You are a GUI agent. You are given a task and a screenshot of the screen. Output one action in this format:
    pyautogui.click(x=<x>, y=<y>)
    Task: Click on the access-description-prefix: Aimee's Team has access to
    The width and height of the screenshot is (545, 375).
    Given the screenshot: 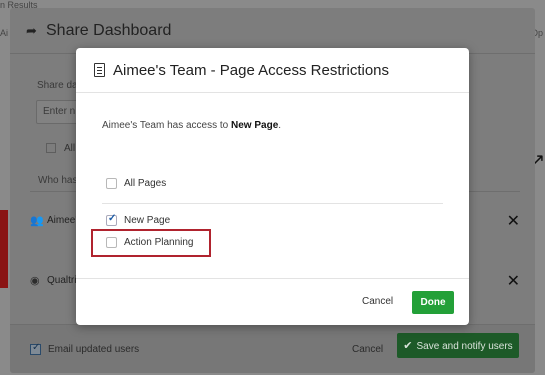 What is the action you would take?
    pyautogui.click(x=167, y=125)
    